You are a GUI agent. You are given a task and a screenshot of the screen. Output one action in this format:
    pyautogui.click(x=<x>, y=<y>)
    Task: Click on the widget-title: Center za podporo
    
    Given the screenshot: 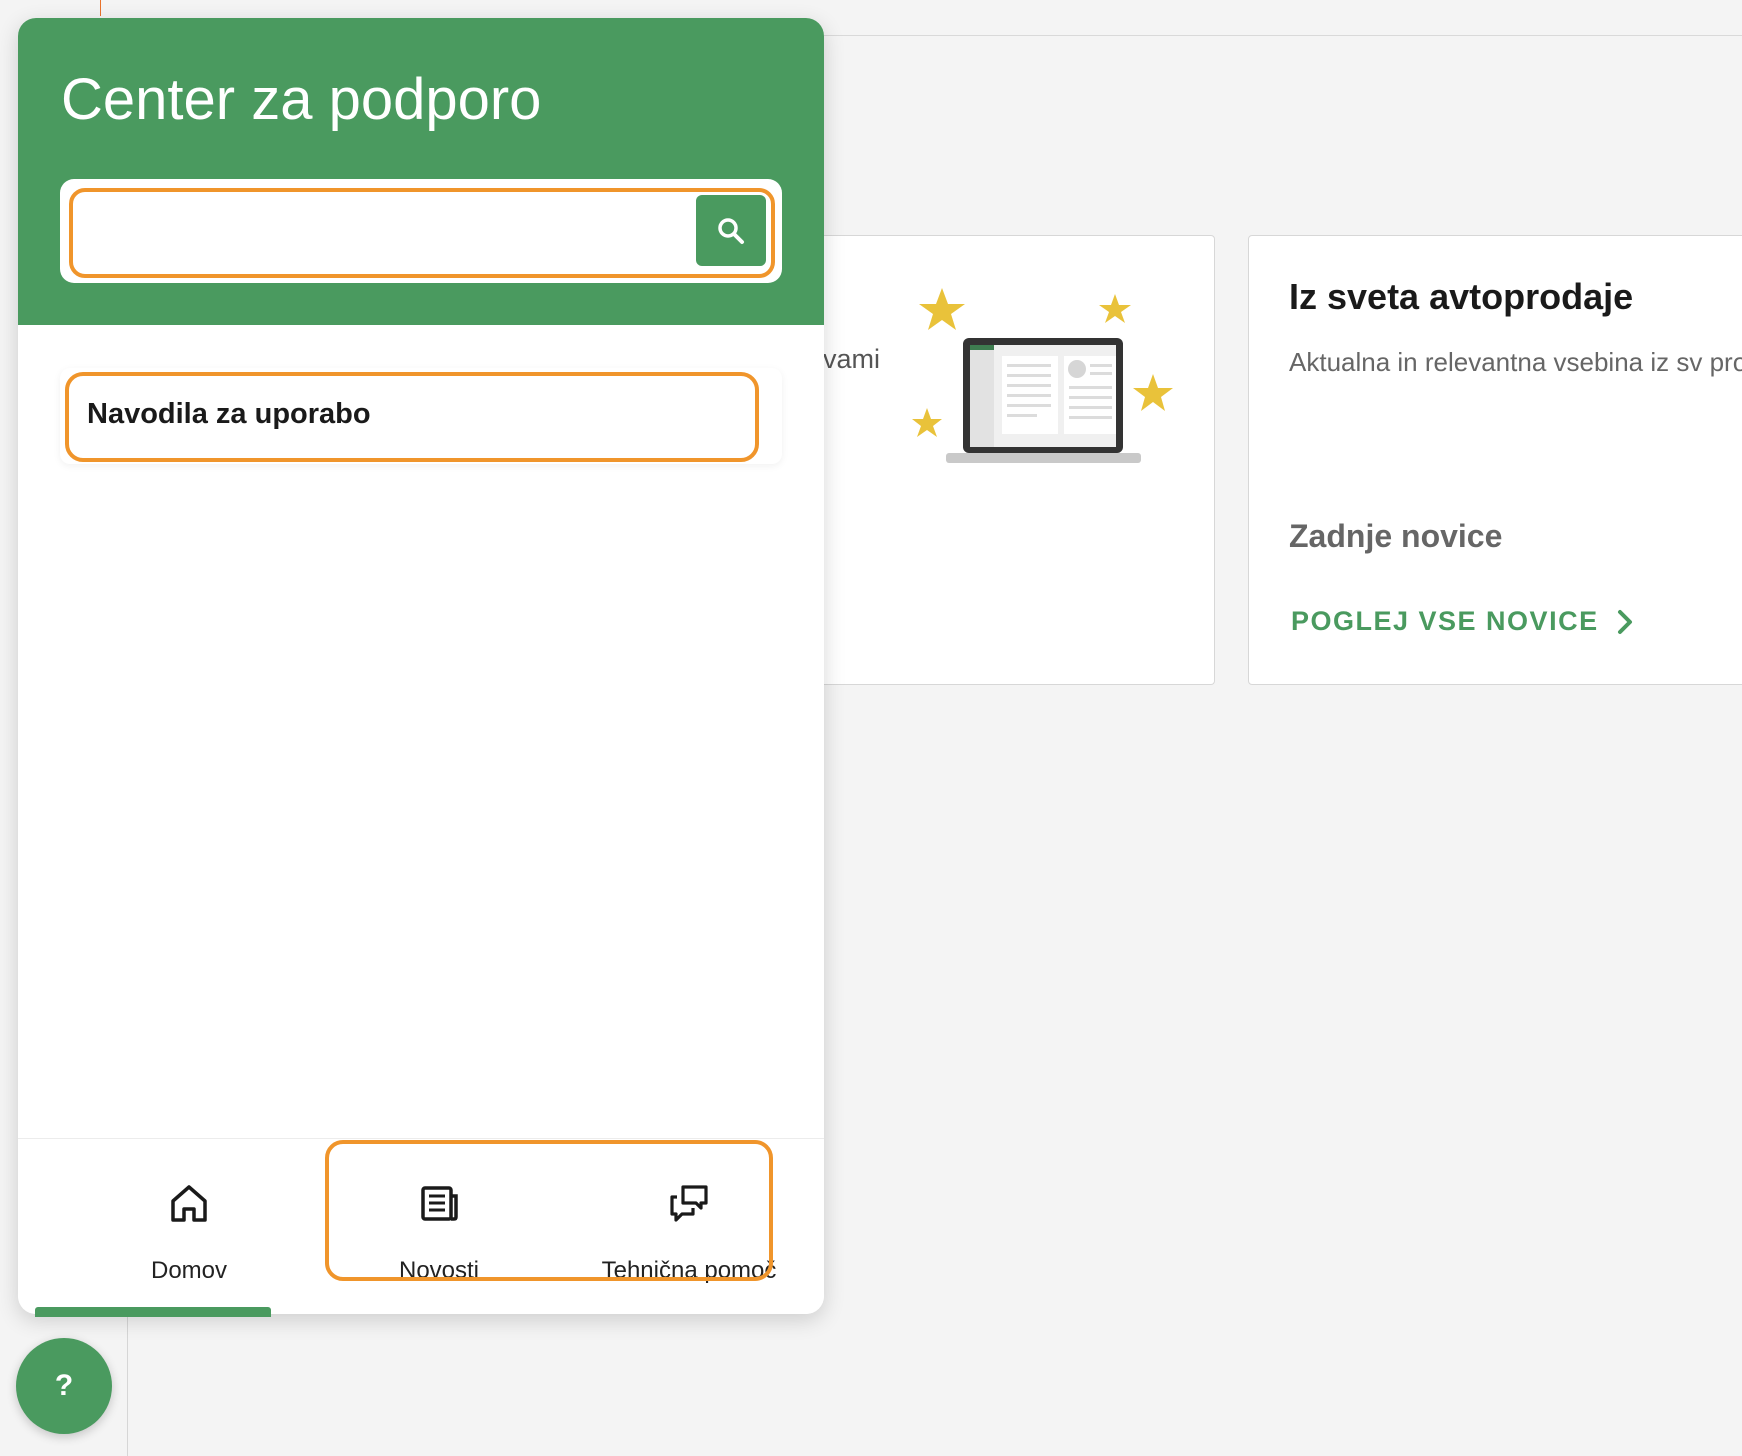 What is the action you would take?
    pyautogui.click(x=301, y=99)
    